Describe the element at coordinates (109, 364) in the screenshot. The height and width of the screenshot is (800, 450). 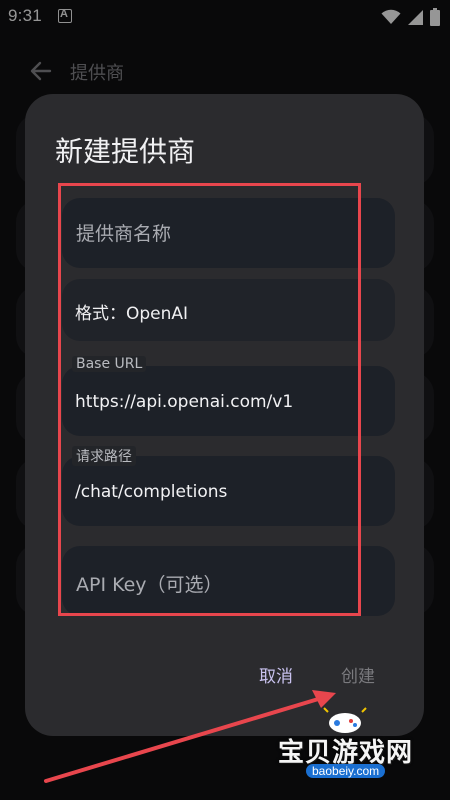
I see `base-url-label: Base URL` at that location.